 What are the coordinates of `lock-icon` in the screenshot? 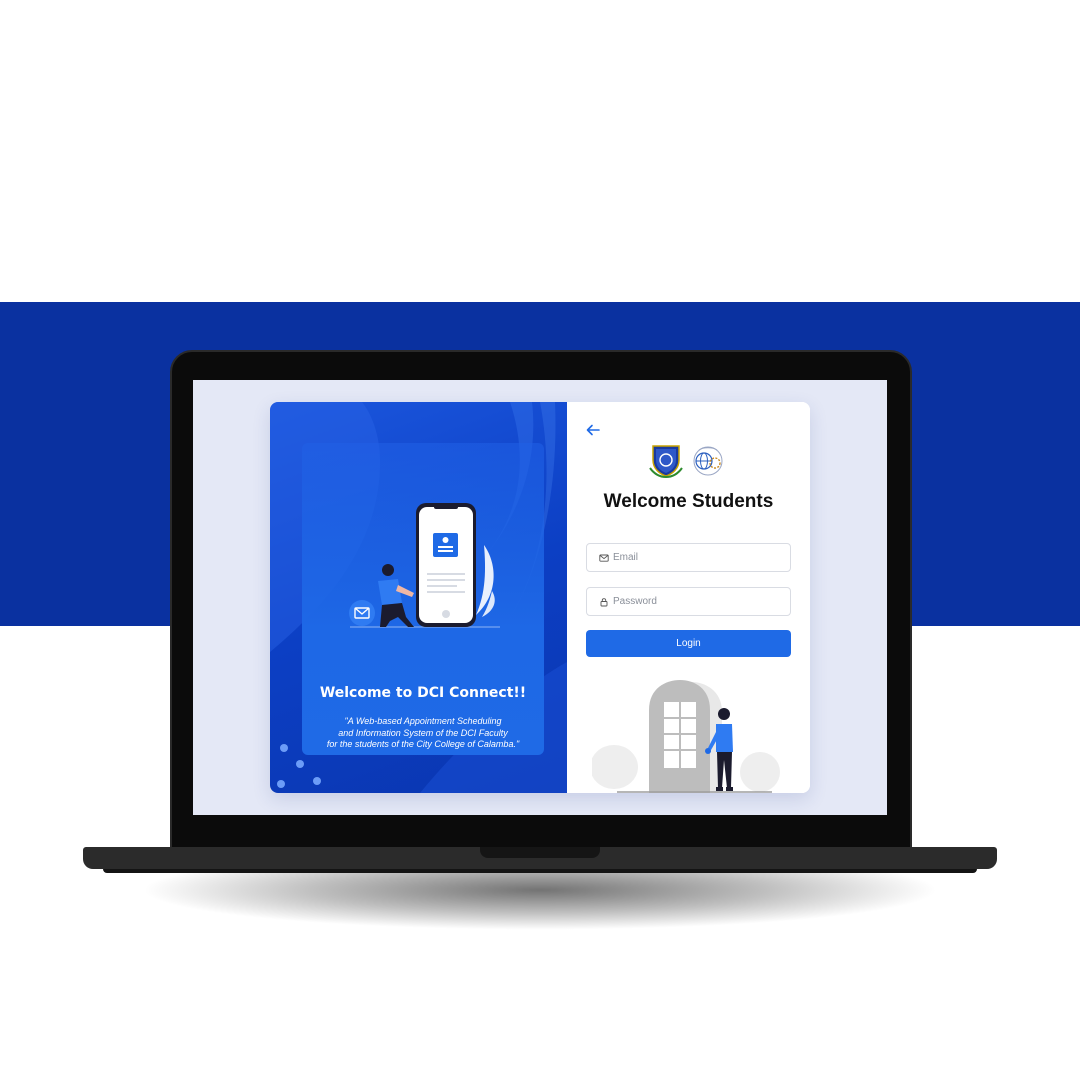 It's located at (604, 601).